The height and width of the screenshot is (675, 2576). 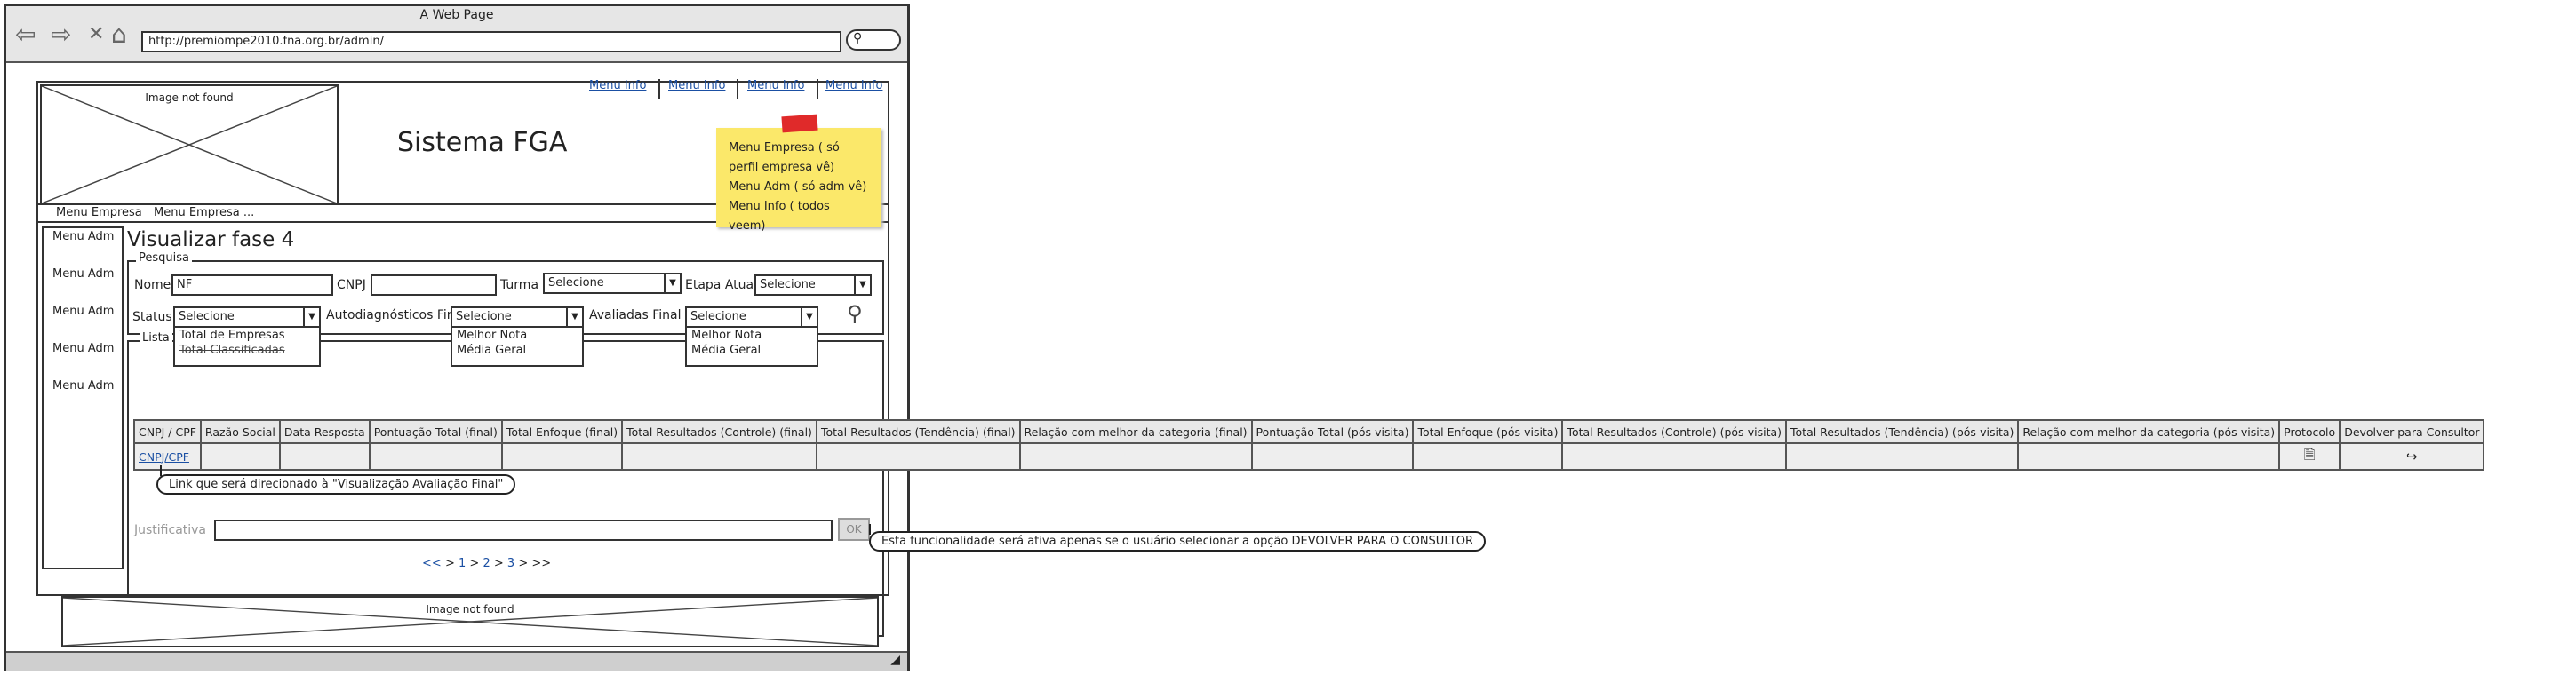 I want to click on column-header: Protocolo, so click(x=2309, y=432).